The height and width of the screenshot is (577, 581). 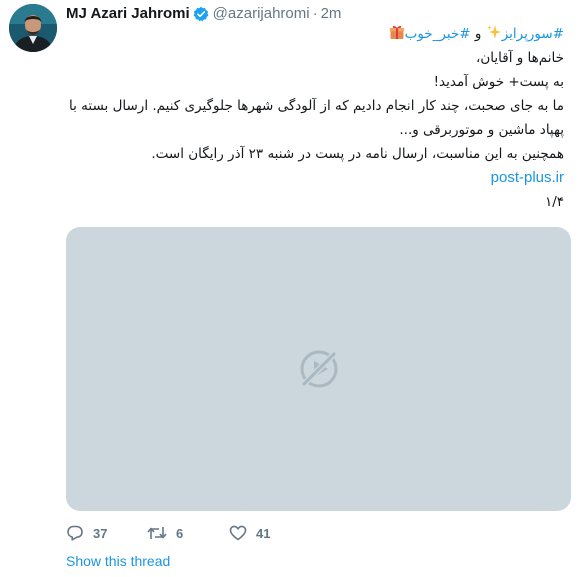 I want to click on retweet-count: 6, so click(x=180, y=533).